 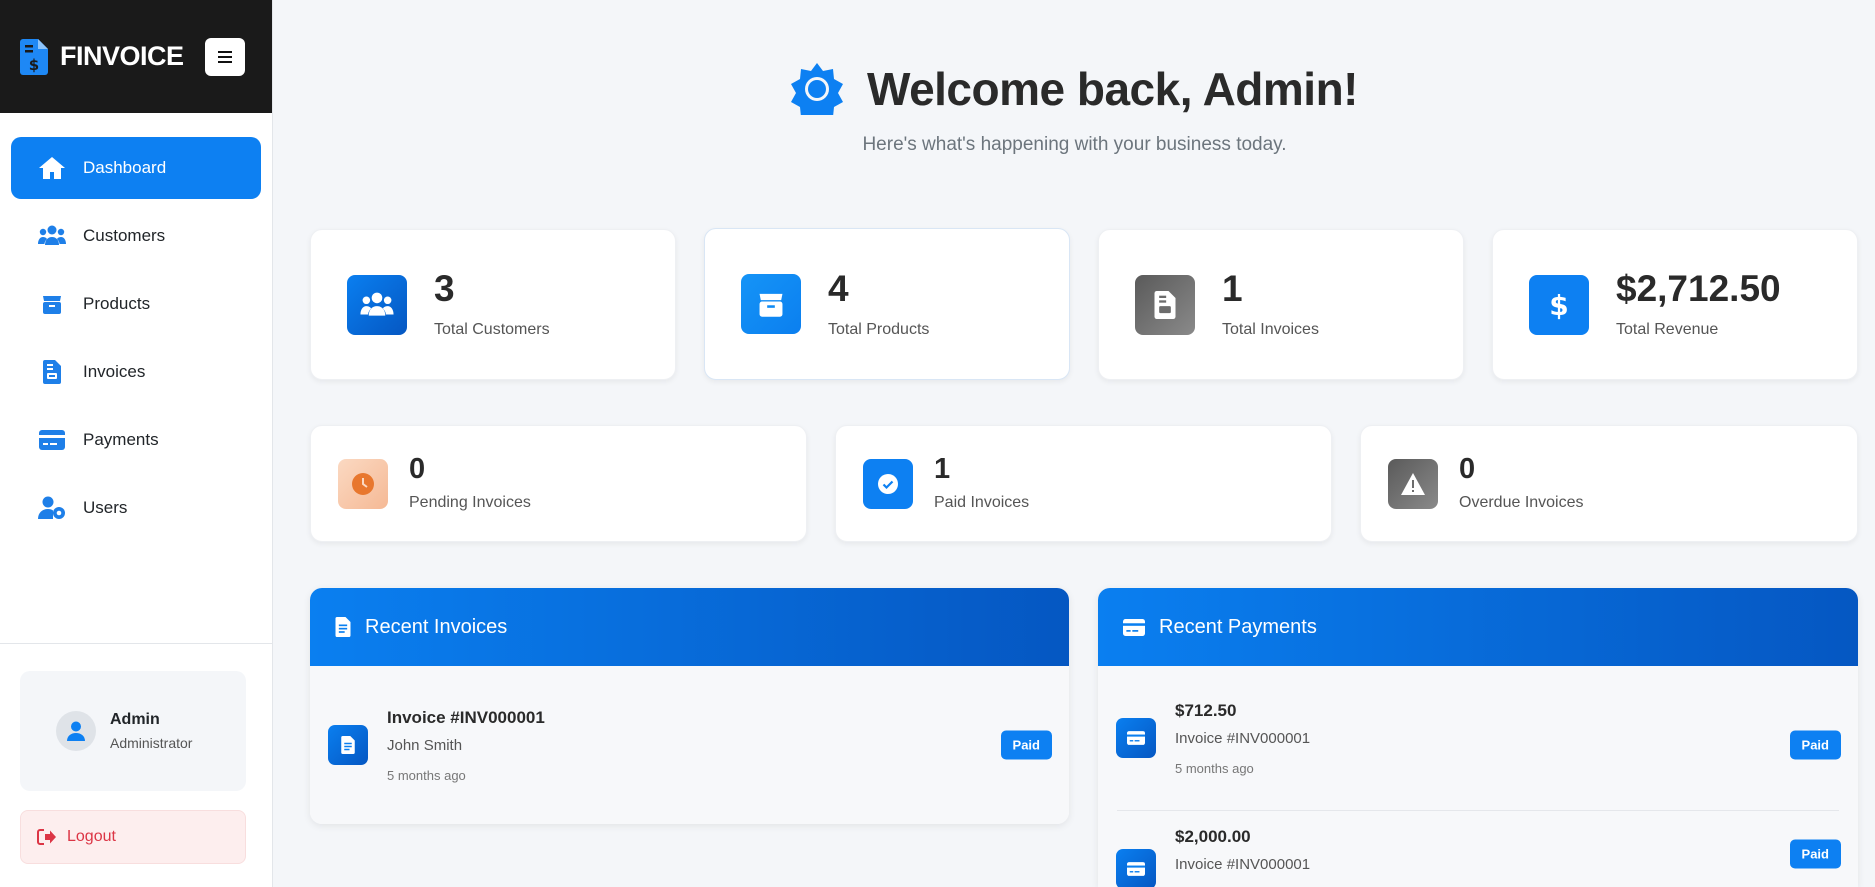 What do you see at coordinates (52, 508) in the screenshot?
I see `user-cog-icon` at bounding box center [52, 508].